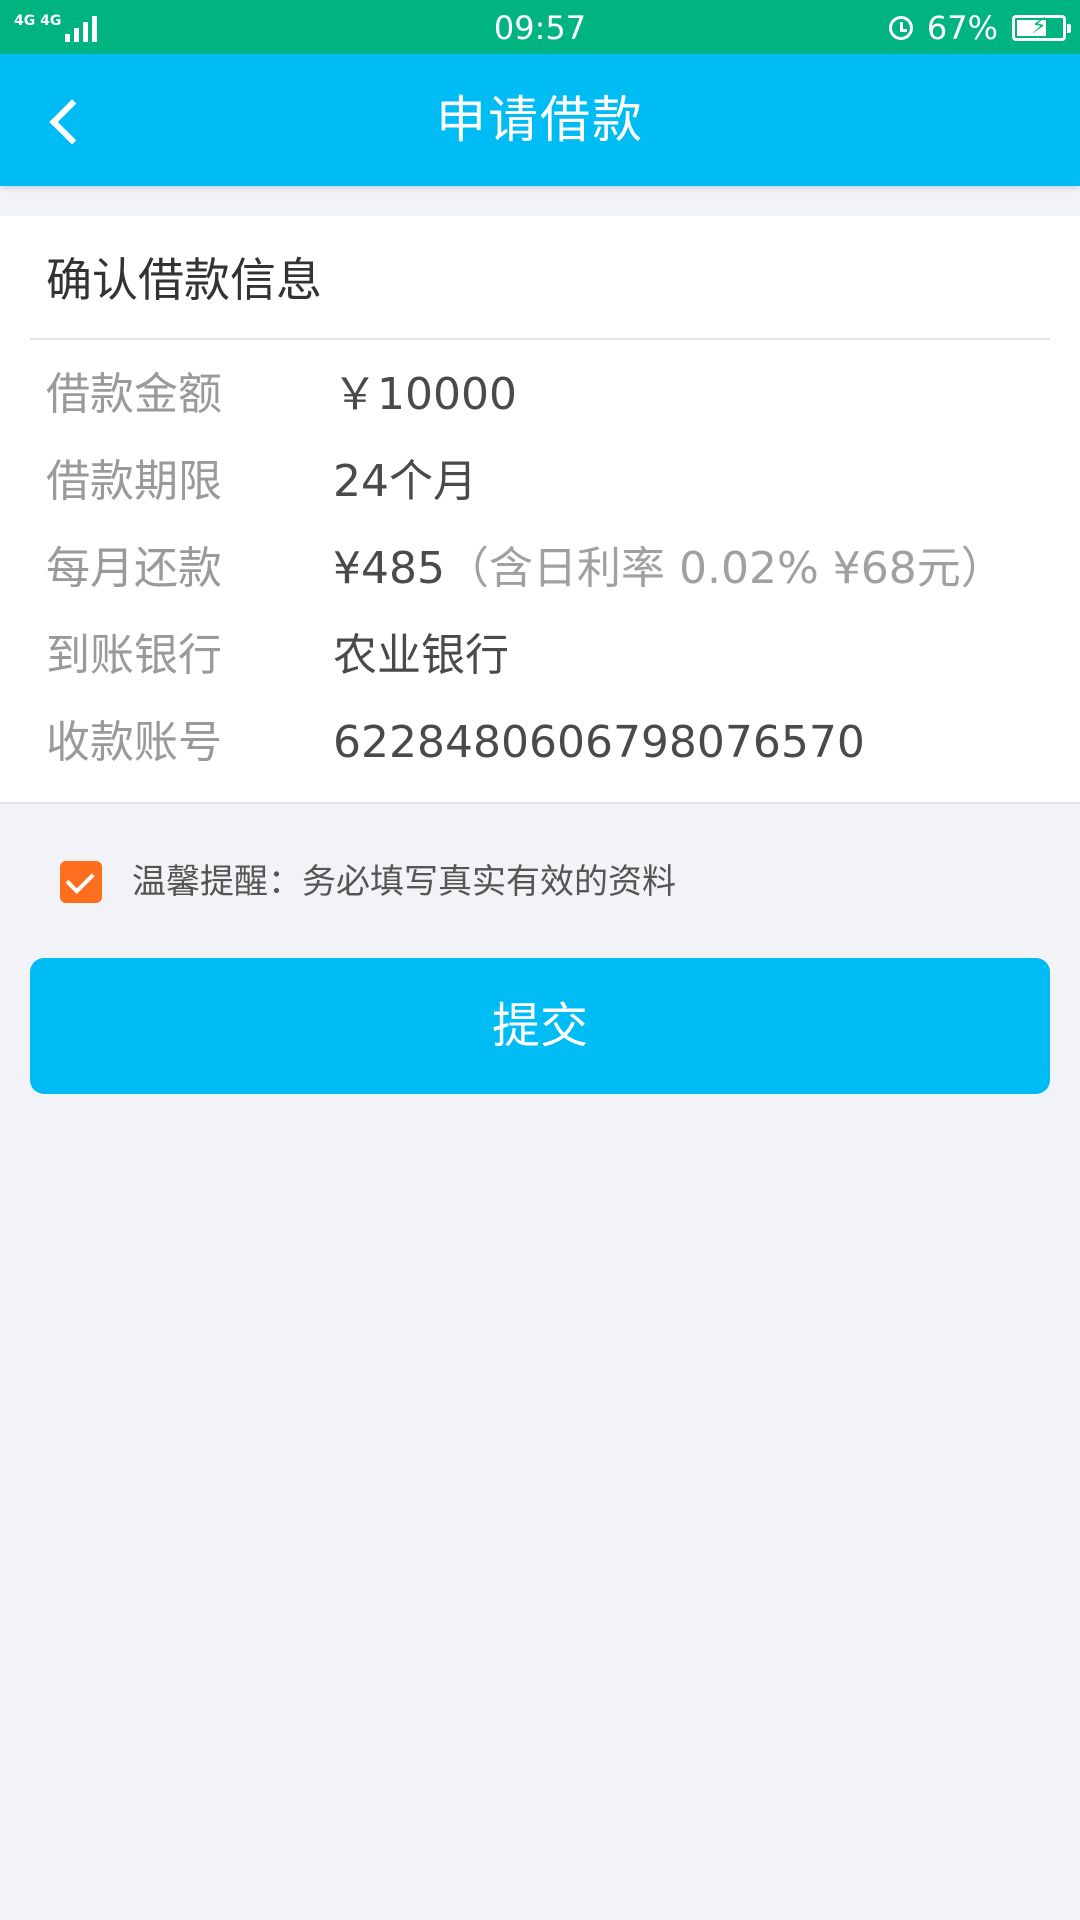 The image size is (1080, 1920). What do you see at coordinates (134, 568) in the screenshot?
I see `row-label: 每月还款` at bounding box center [134, 568].